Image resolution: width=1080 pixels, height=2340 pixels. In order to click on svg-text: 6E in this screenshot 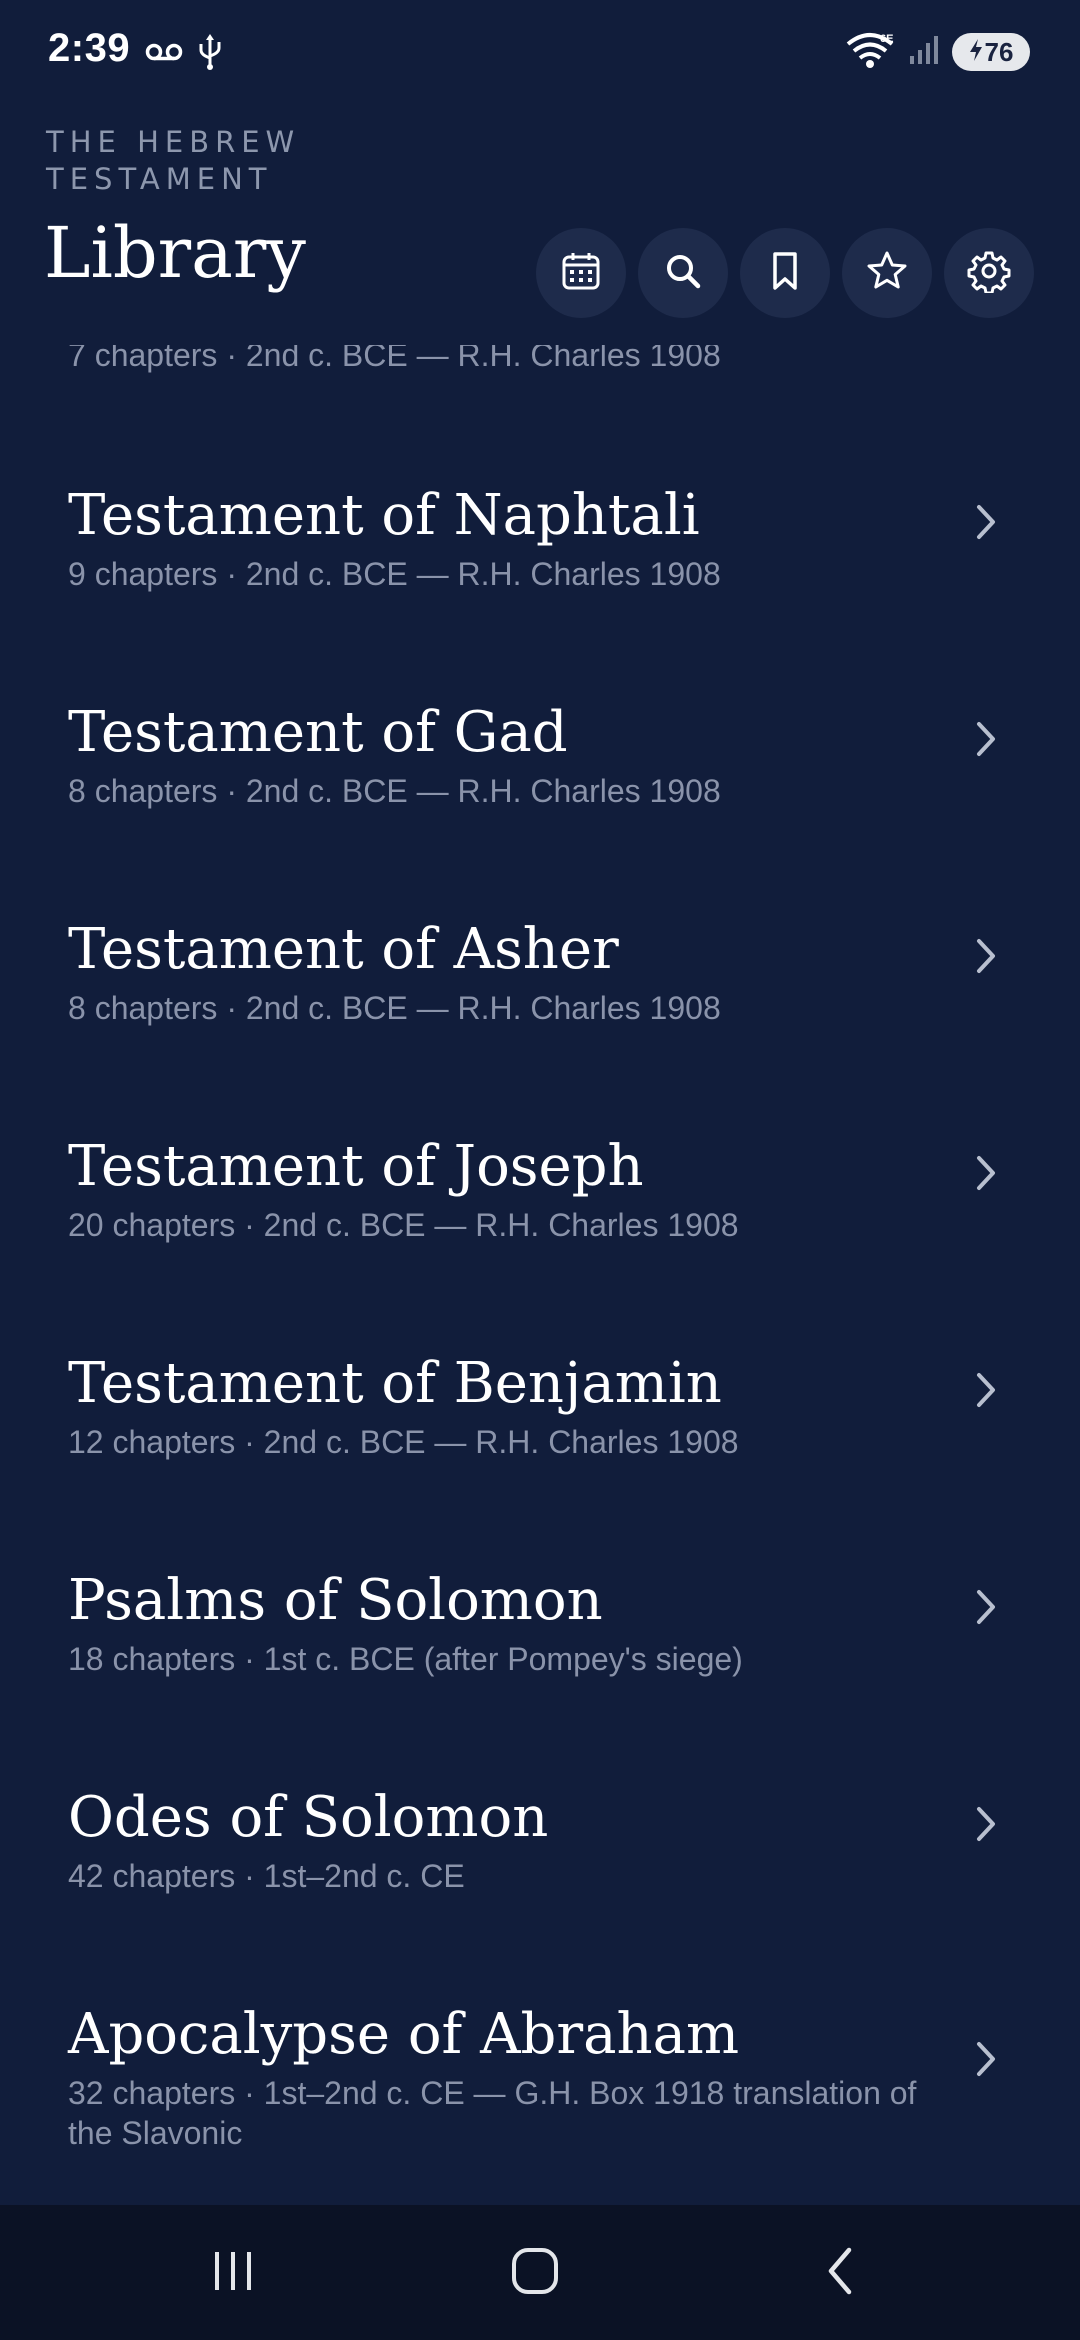, I will do `click(886, 39)`.